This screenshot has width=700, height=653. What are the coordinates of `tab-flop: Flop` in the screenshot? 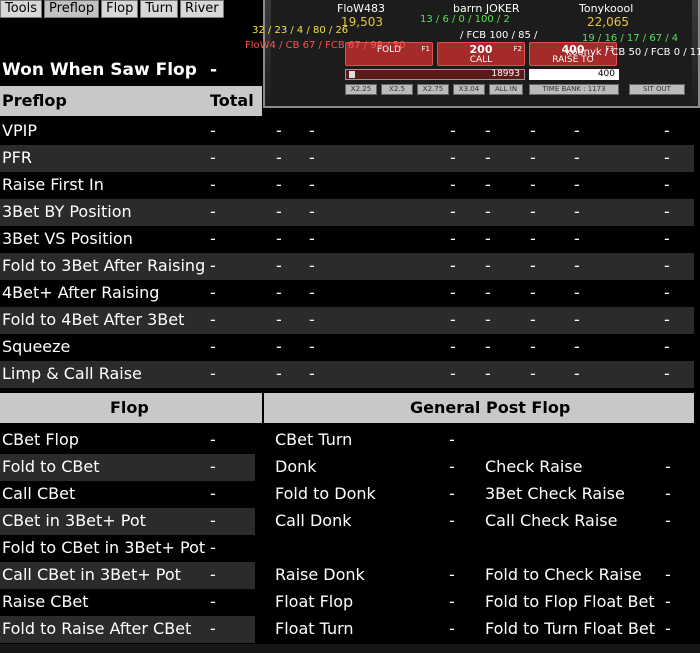 It's located at (120, 9).